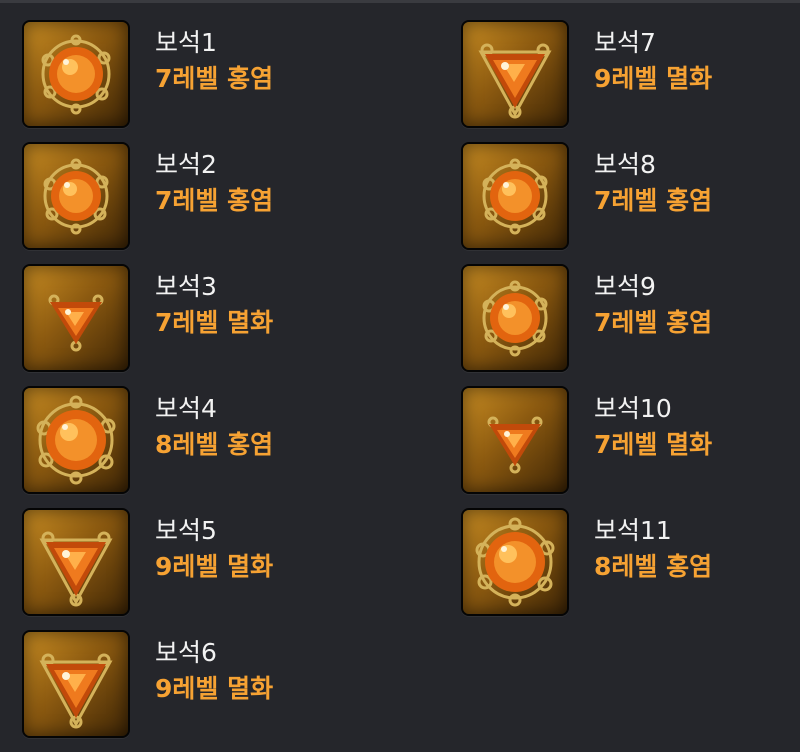 The image size is (800, 752). I want to click on gem-item: 보석8 7레벨 홍염, so click(630, 203).